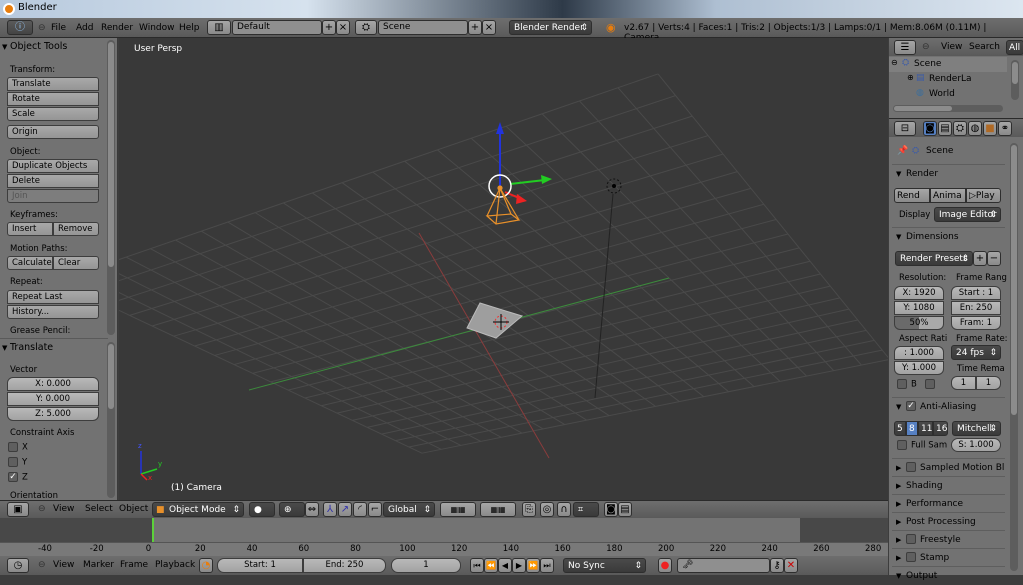  I want to click on play-icon: ▶, so click(519, 565).